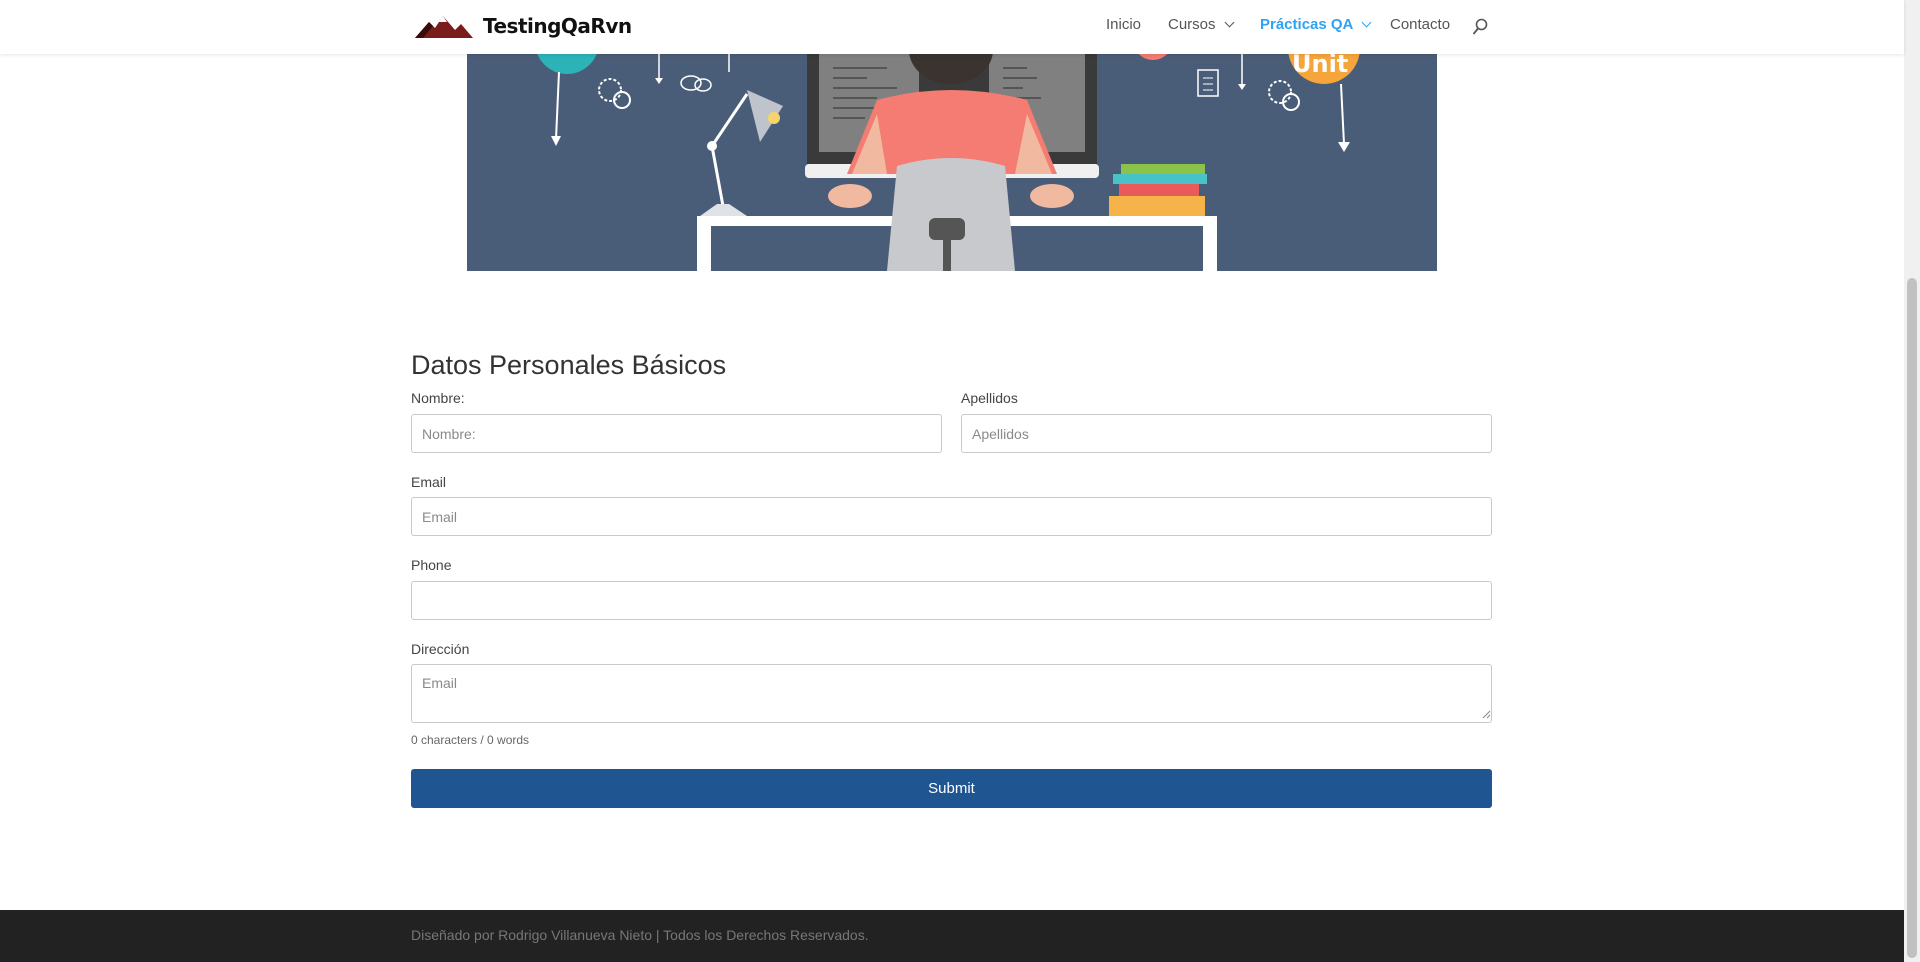  What do you see at coordinates (1192, 24) in the screenshot?
I see `nav-item-label: Cursos` at bounding box center [1192, 24].